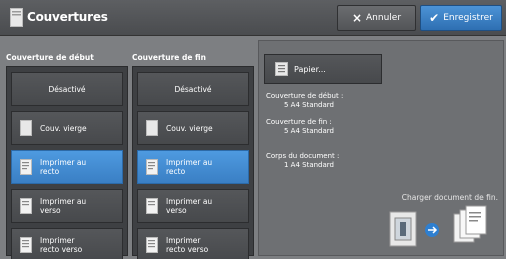  Describe the element at coordinates (438, 226) in the screenshot. I see `load-document-illustration-icon` at that location.